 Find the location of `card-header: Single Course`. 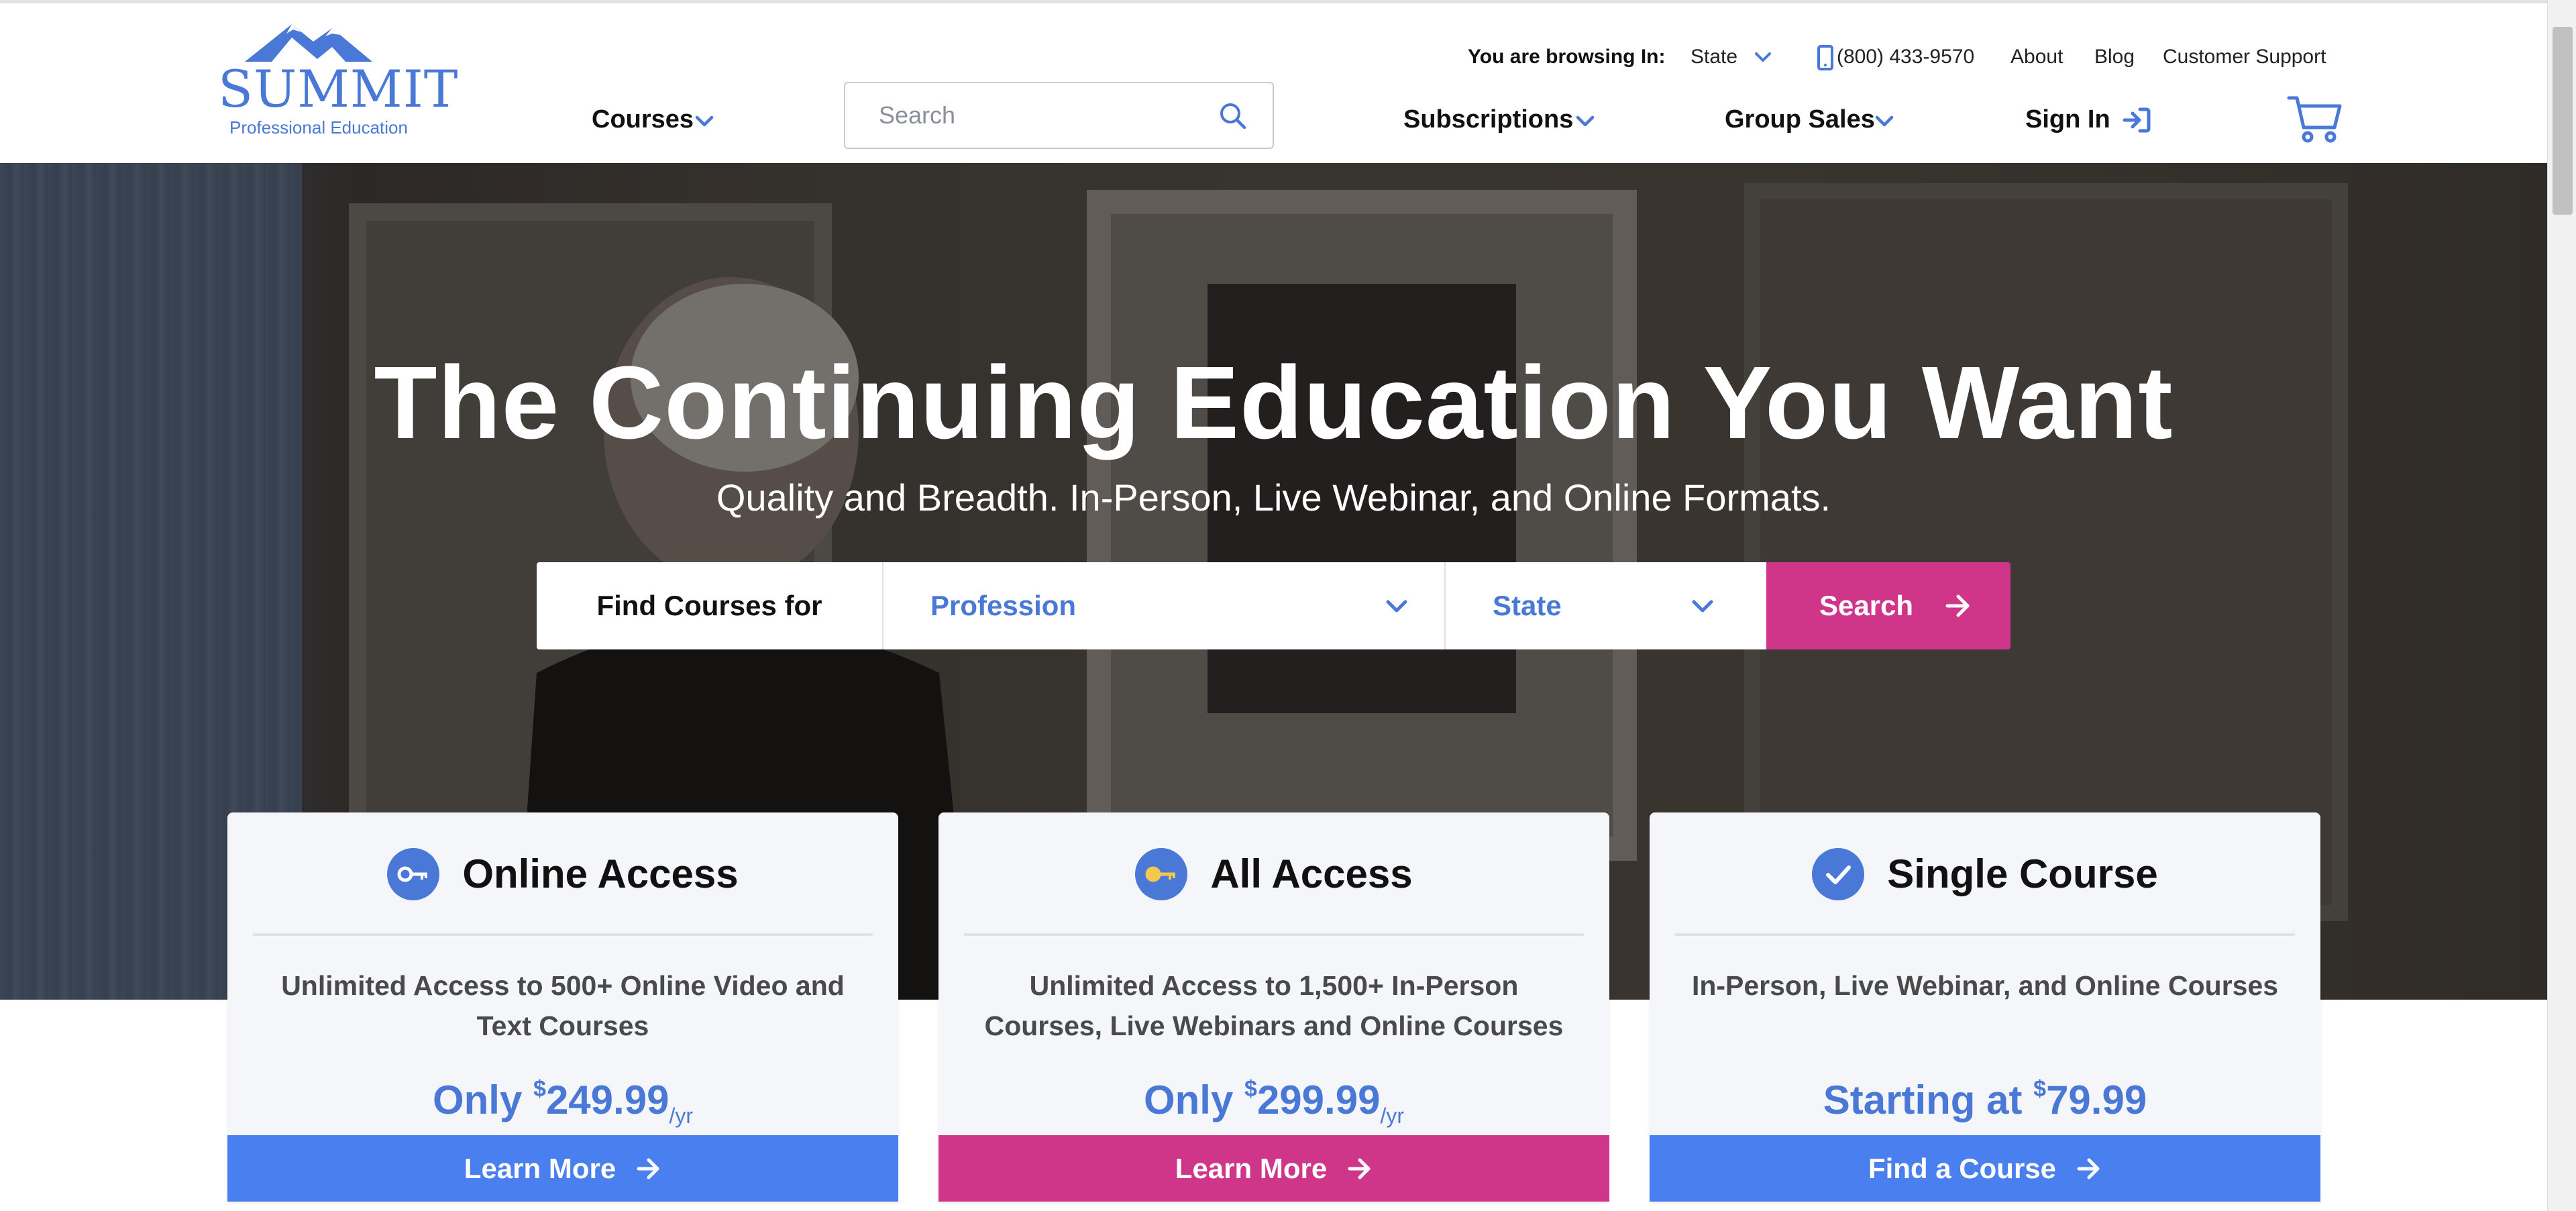

card-header: Single Course is located at coordinates (1985, 874).